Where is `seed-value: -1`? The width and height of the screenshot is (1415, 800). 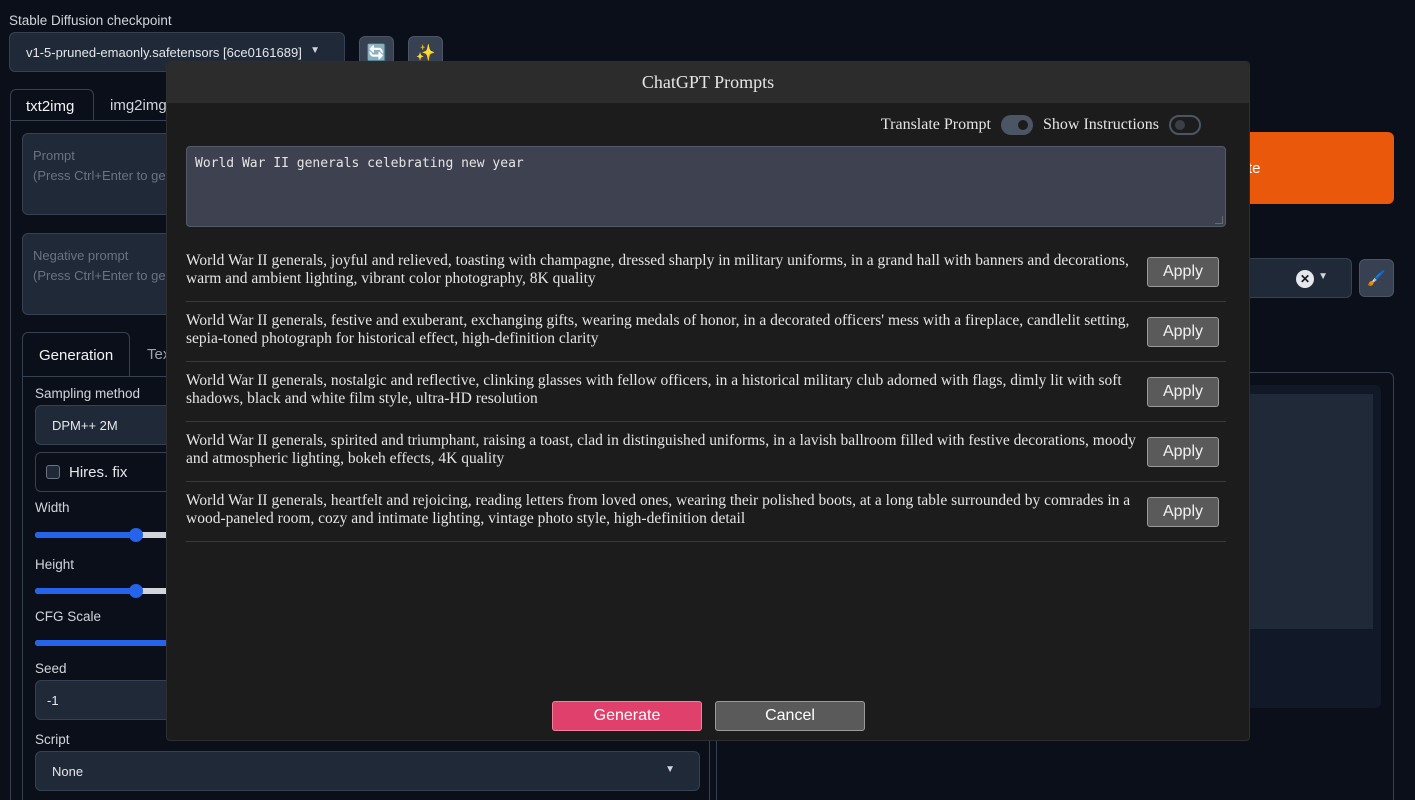 seed-value: -1 is located at coordinates (53, 700).